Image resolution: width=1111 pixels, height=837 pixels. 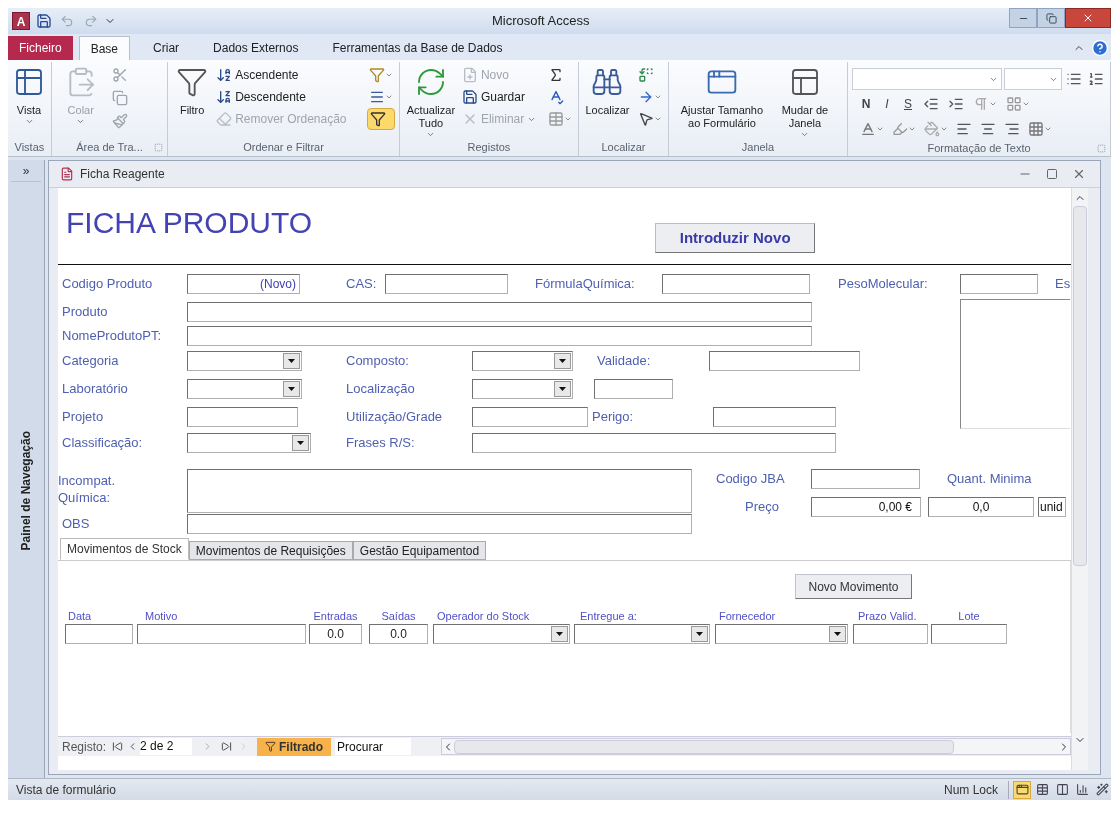 What do you see at coordinates (124, 549) in the screenshot?
I see `form-tab: Movimentos de Stock` at bounding box center [124, 549].